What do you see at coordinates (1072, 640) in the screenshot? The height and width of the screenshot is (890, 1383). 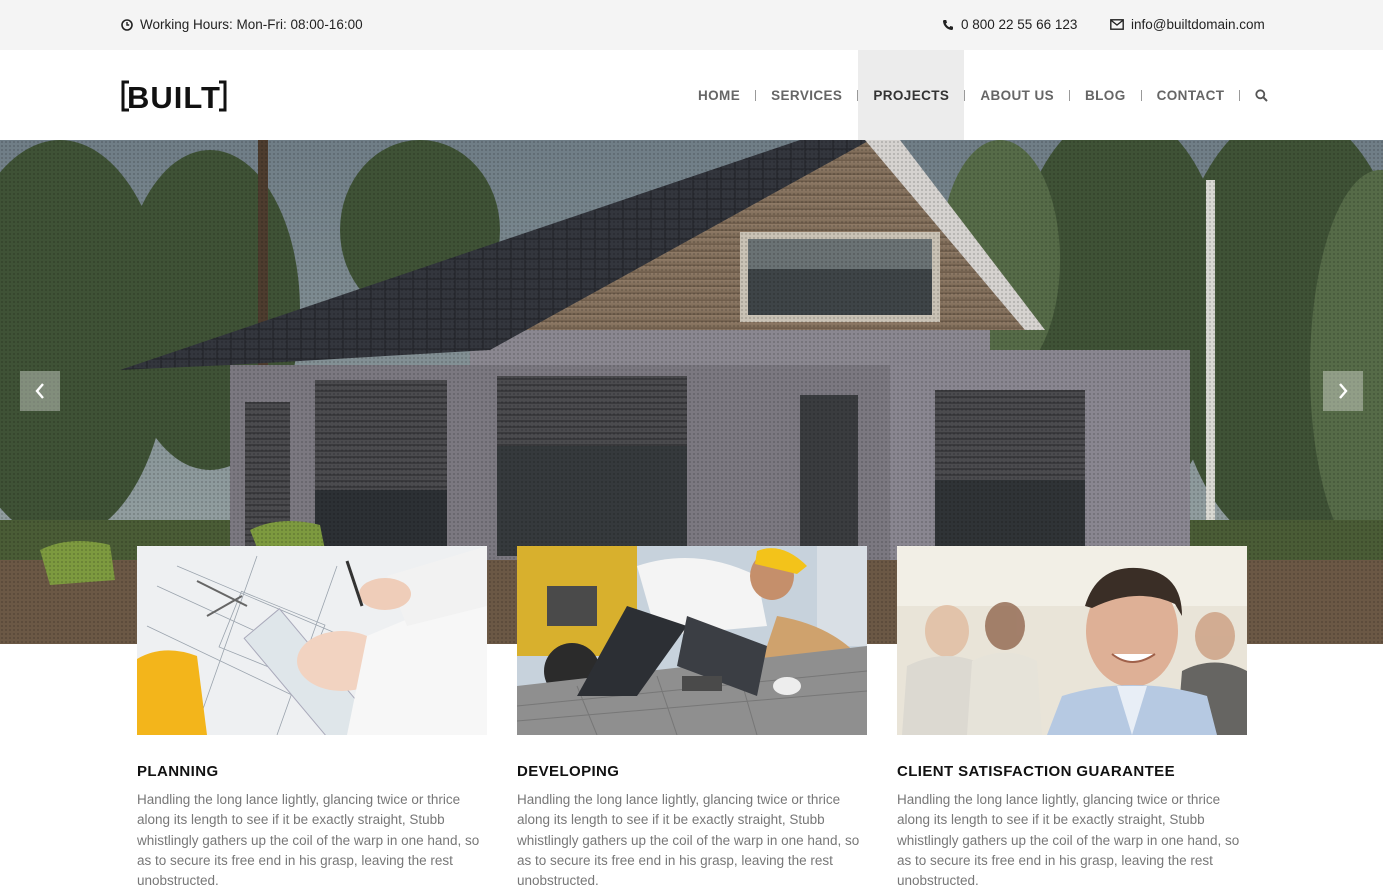 I see `client-satisfaction-image` at bounding box center [1072, 640].